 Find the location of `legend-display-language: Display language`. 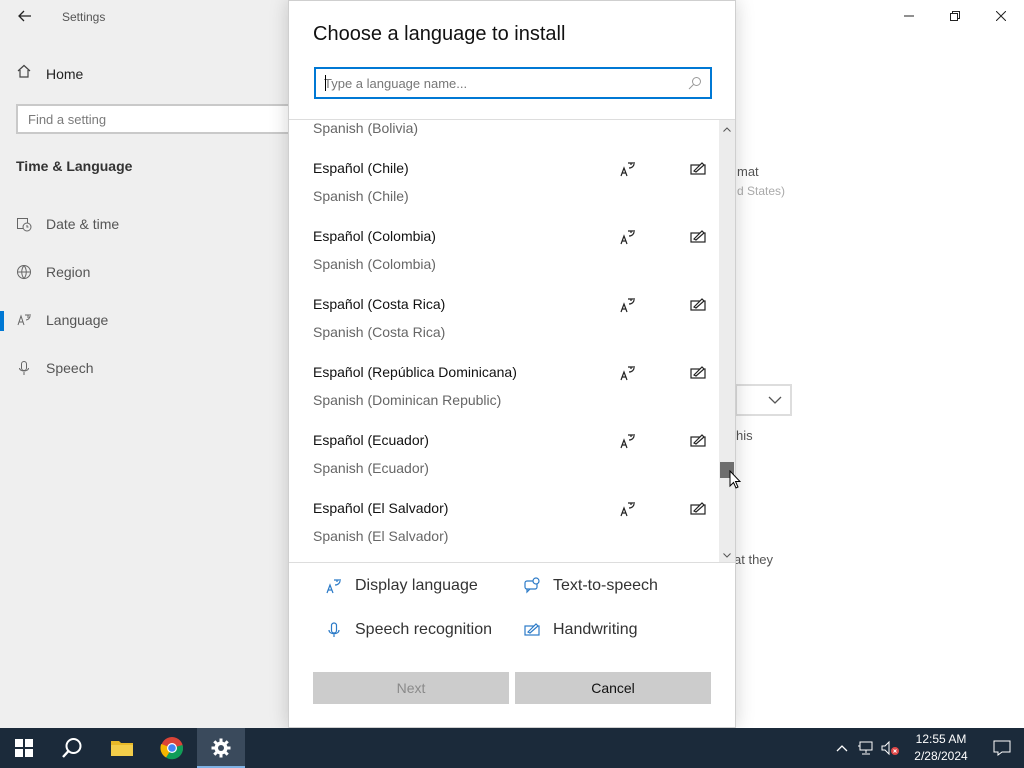

legend-display-language: Display language is located at coordinates (401, 586).